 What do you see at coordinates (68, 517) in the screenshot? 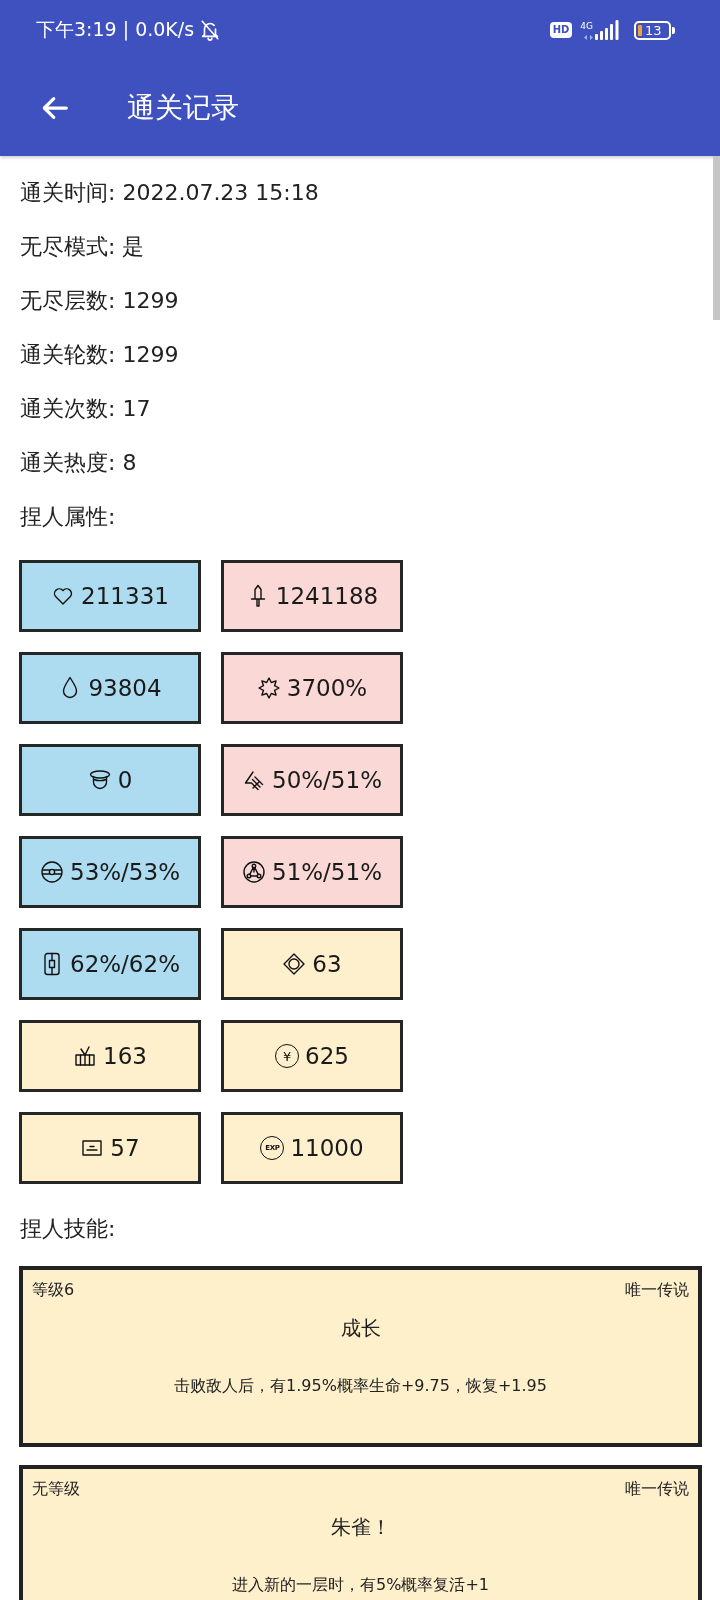
I see `section-heading: 捏人属性:` at bounding box center [68, 517].